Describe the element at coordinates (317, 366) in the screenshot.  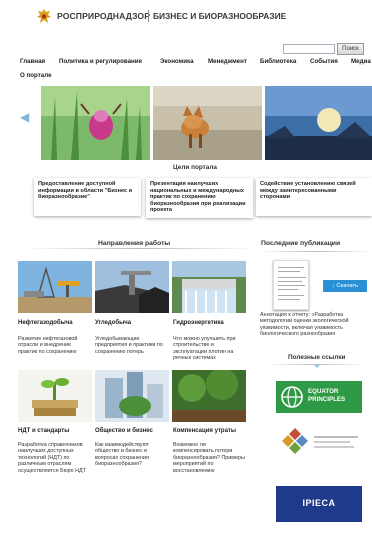
I see `useful-links-pointer-icon` at that location.